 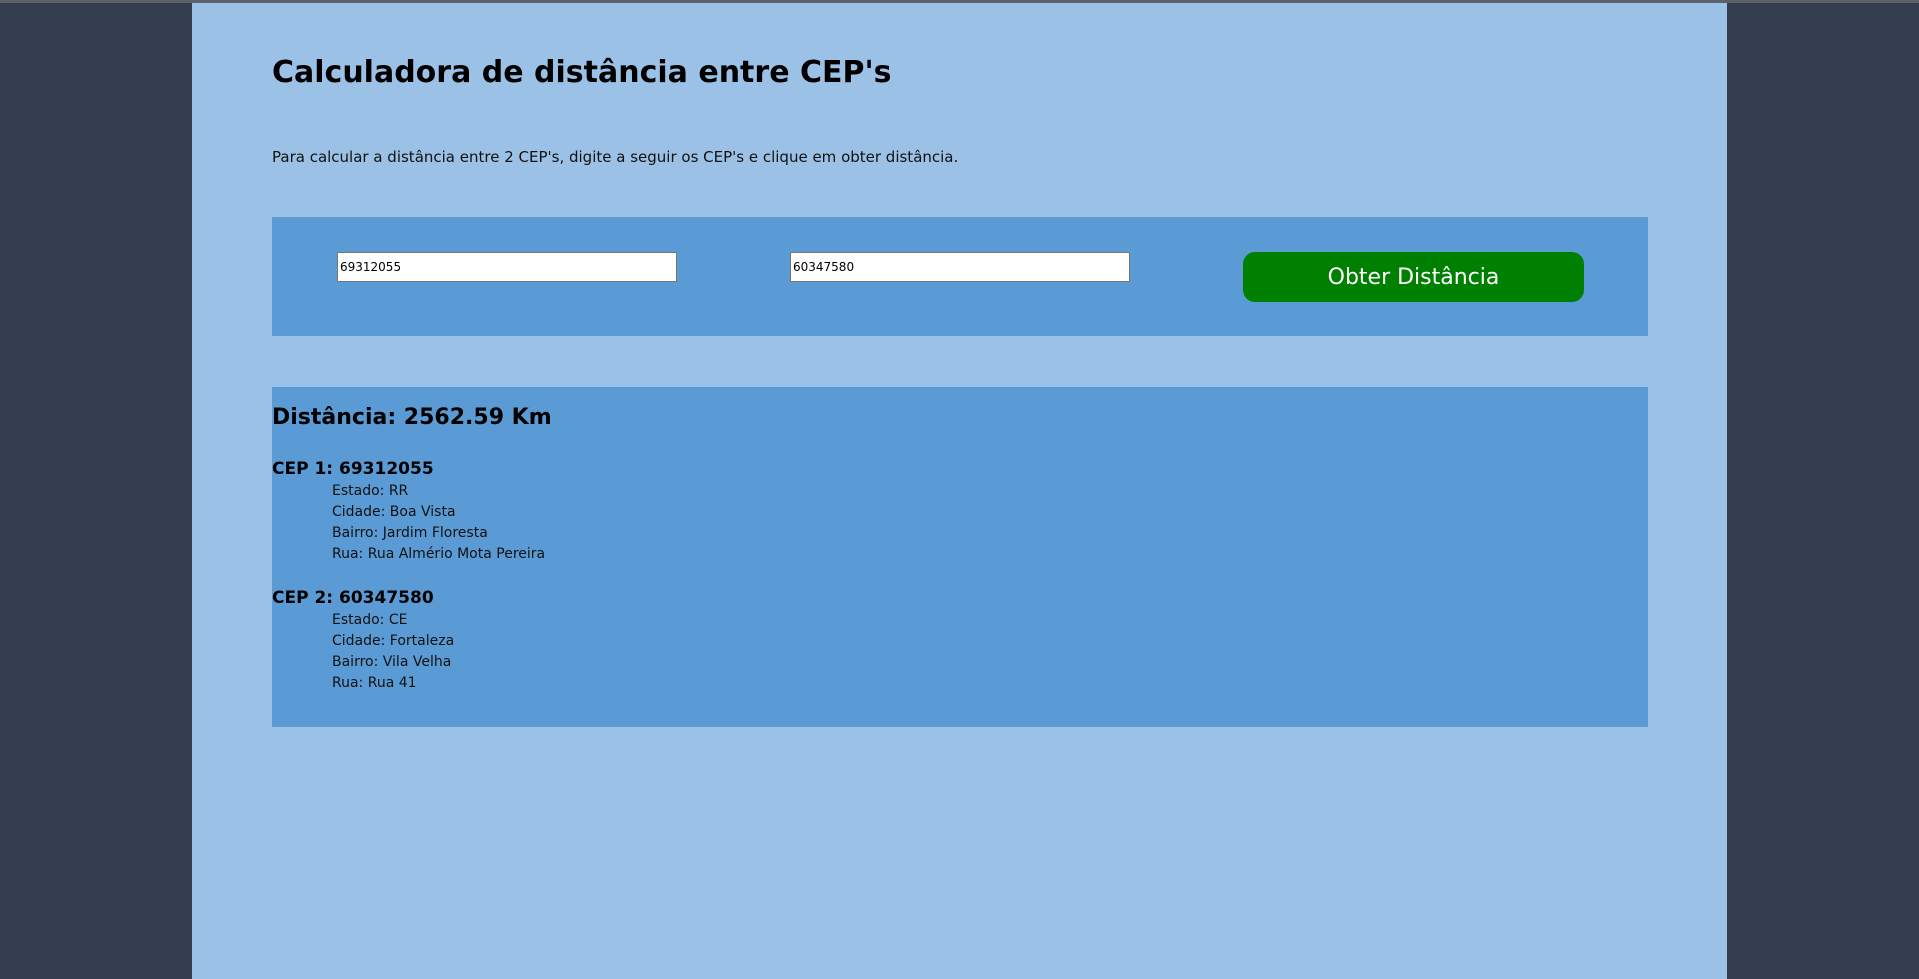 I want to click on cep1-rua: Rua: Rua Almério Mota Pereira, so click(x=439, y=554).